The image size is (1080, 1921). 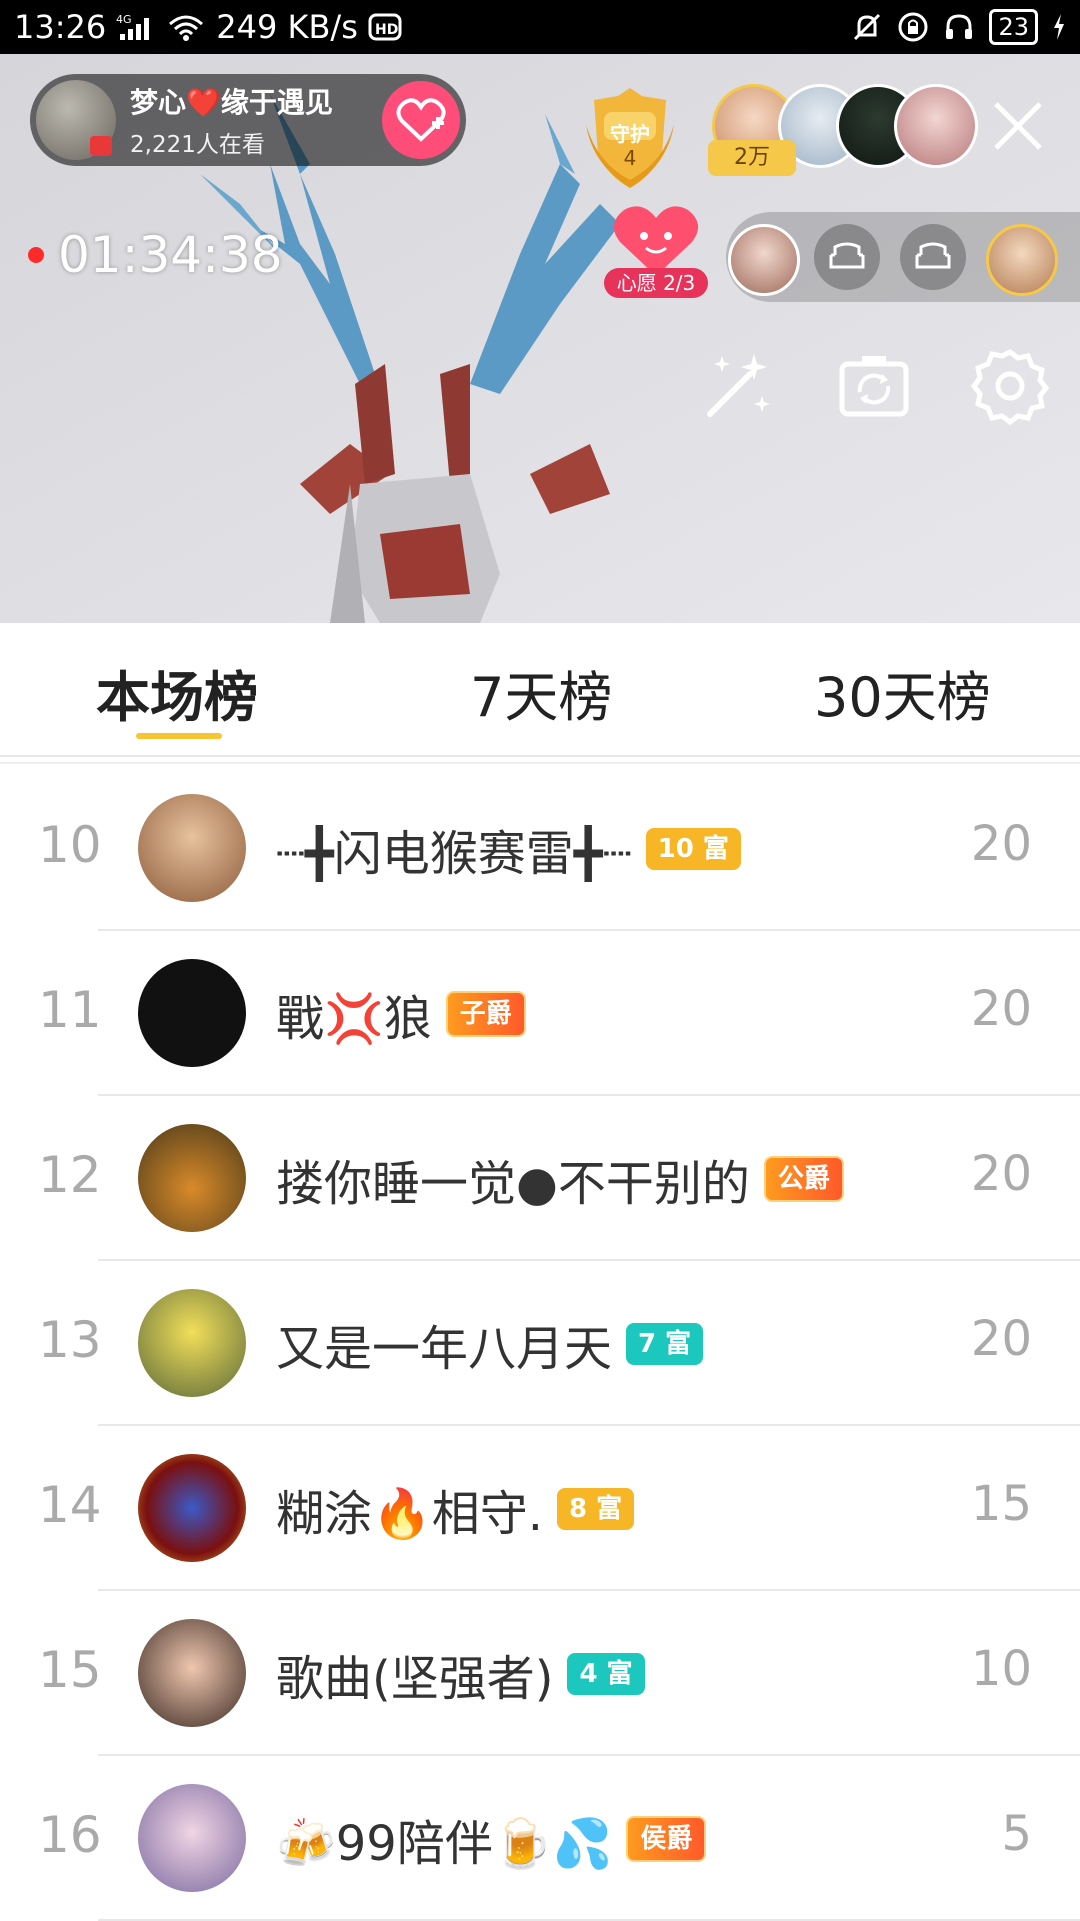 What do you see at coordinates (248, 120) in the screenshot?
I see `host-info-pill: 梦心❤️缘于遇见 2,221人在看` at bounding box center [248, 120].